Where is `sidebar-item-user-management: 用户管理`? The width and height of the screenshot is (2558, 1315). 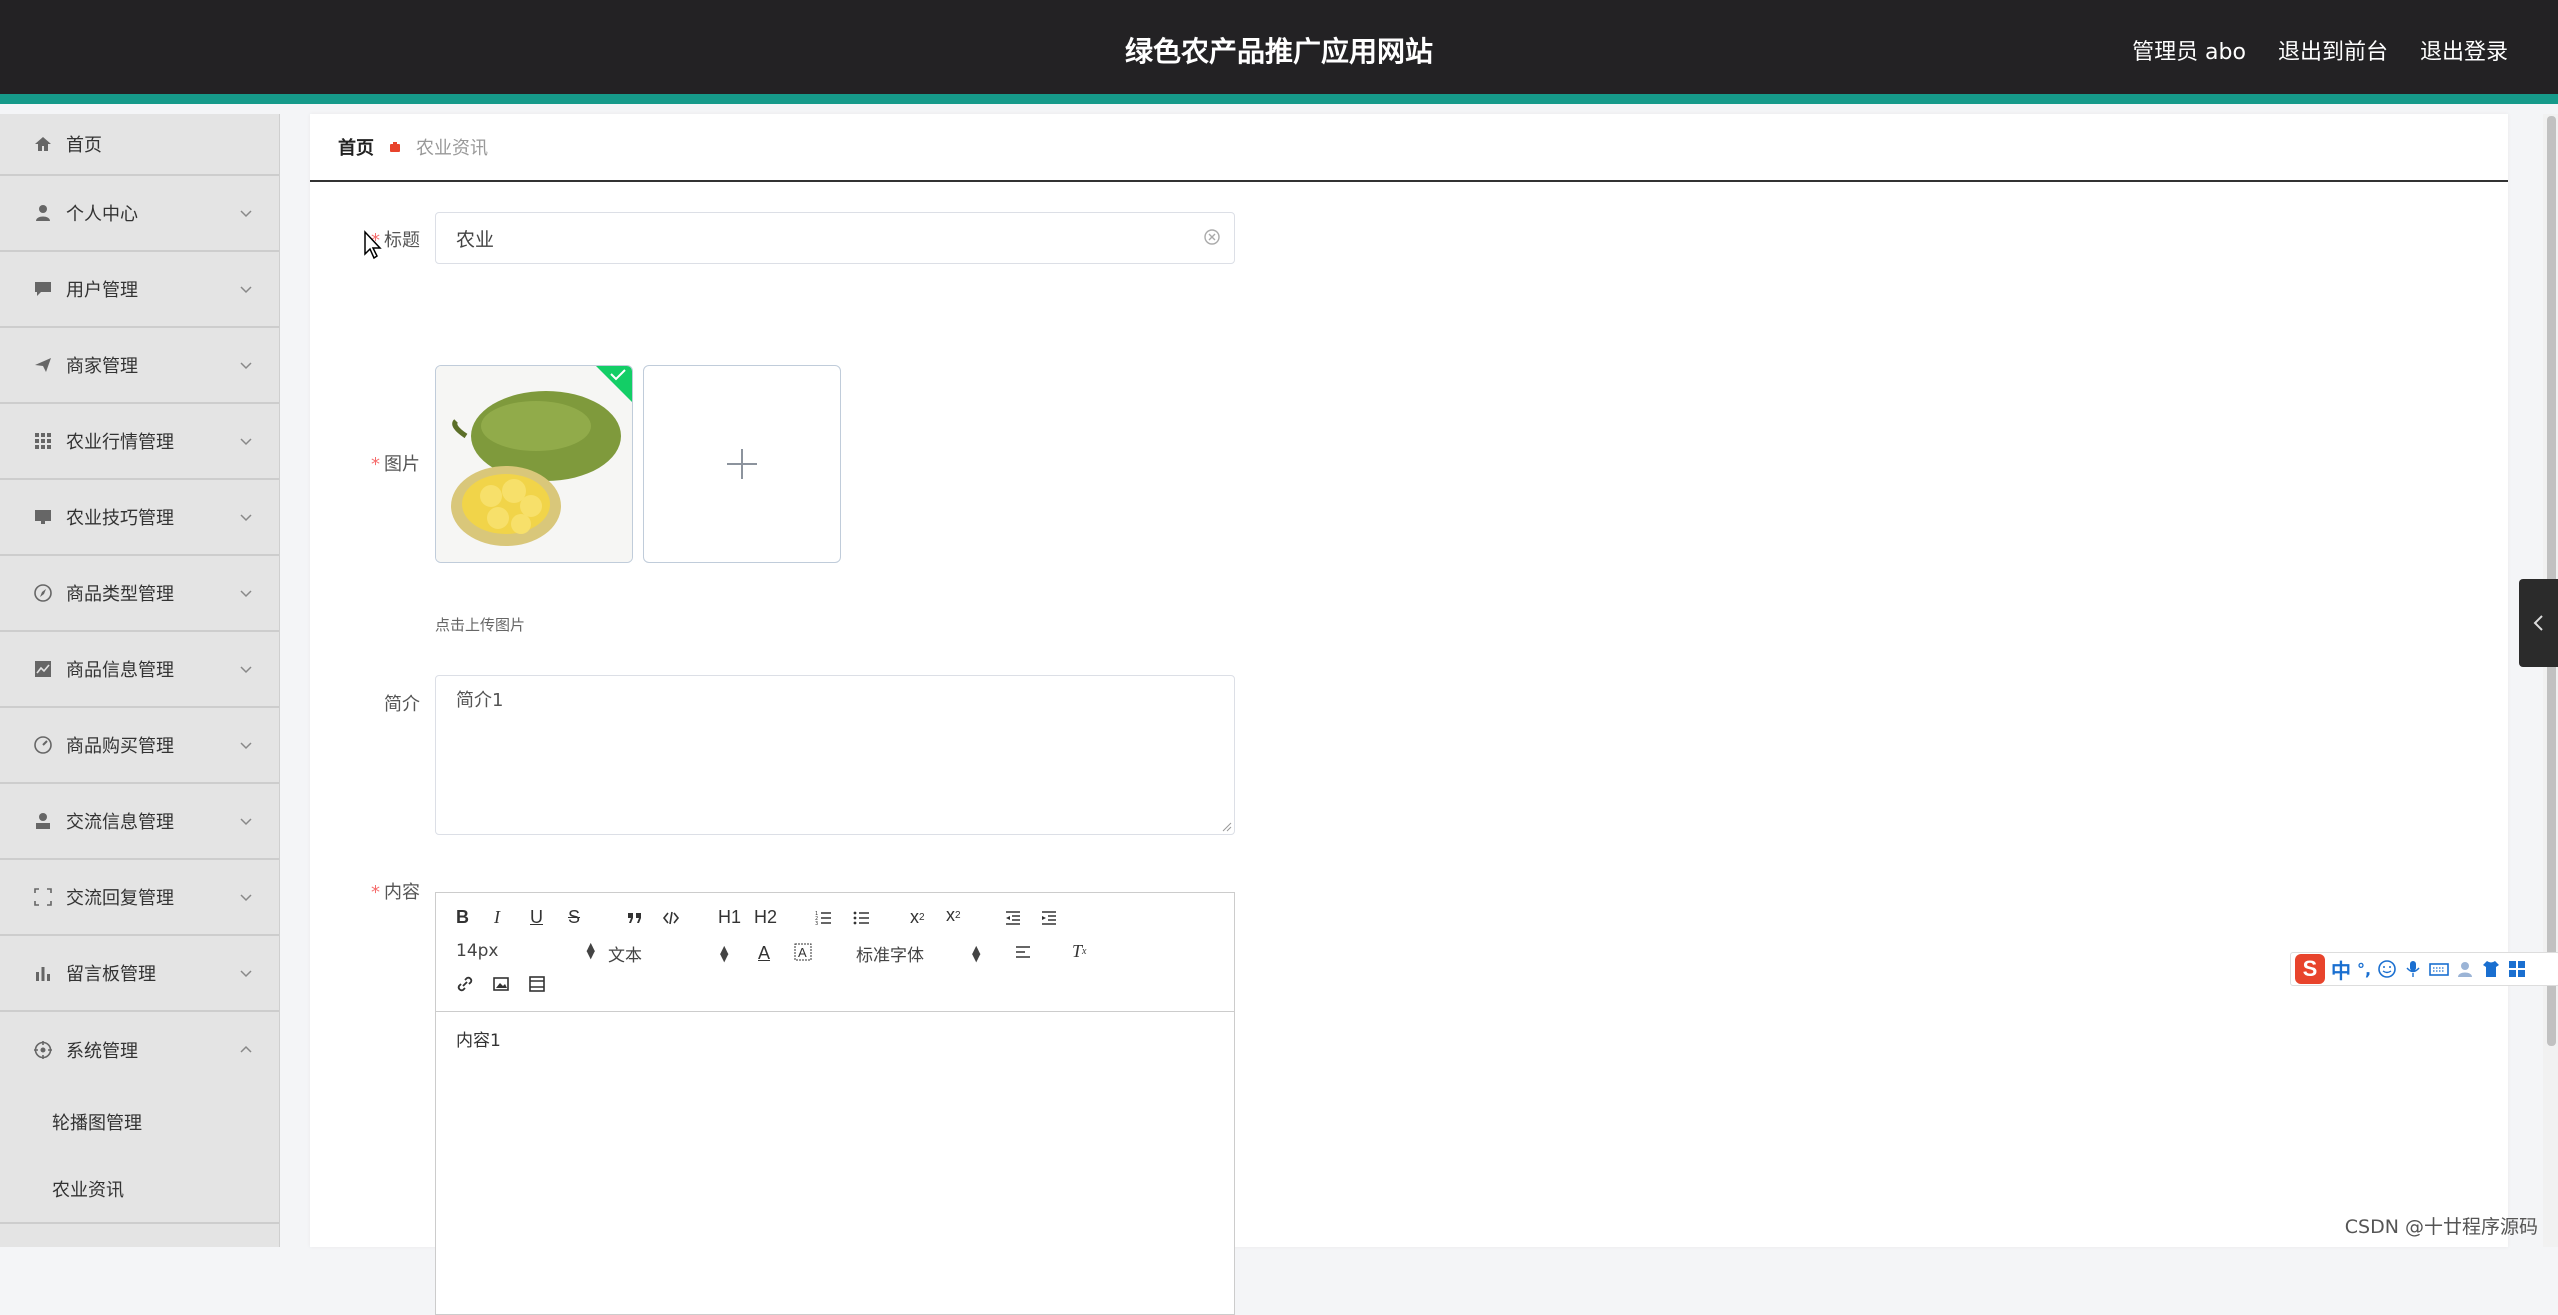 sidebar-item-user-management: 用户管理 is located at coordinates (139, 290).